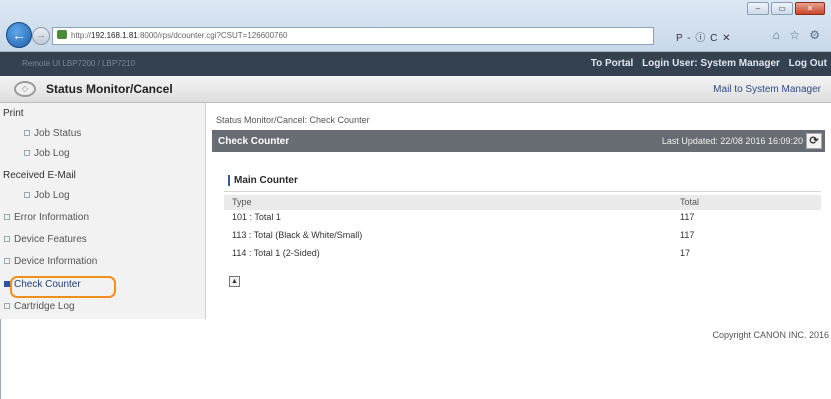 The width and height of the screenshot is (831, 399). I want to click on sidebar-section-received-email: Received E-Mail, so click(39, 175).